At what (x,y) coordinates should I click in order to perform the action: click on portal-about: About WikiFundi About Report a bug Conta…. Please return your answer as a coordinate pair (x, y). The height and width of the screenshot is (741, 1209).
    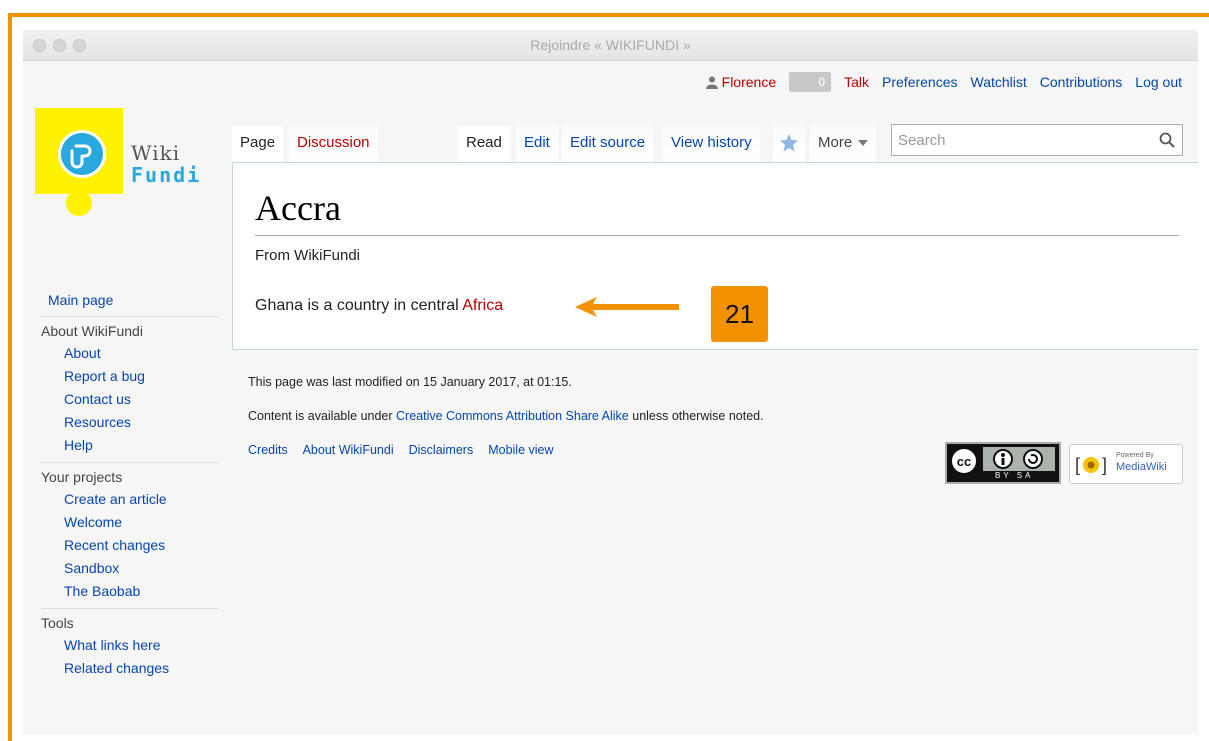
    Looking at the image, I should click on (129, 389).